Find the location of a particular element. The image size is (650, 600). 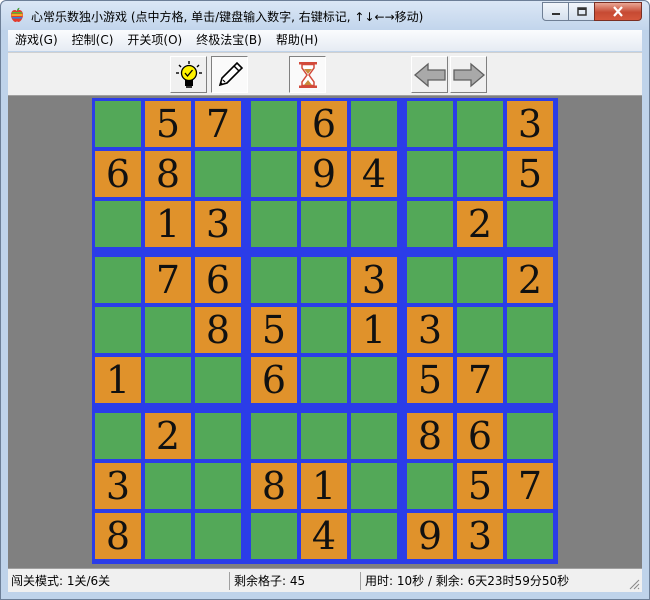

hint-button is located at coordinates (188, 74).